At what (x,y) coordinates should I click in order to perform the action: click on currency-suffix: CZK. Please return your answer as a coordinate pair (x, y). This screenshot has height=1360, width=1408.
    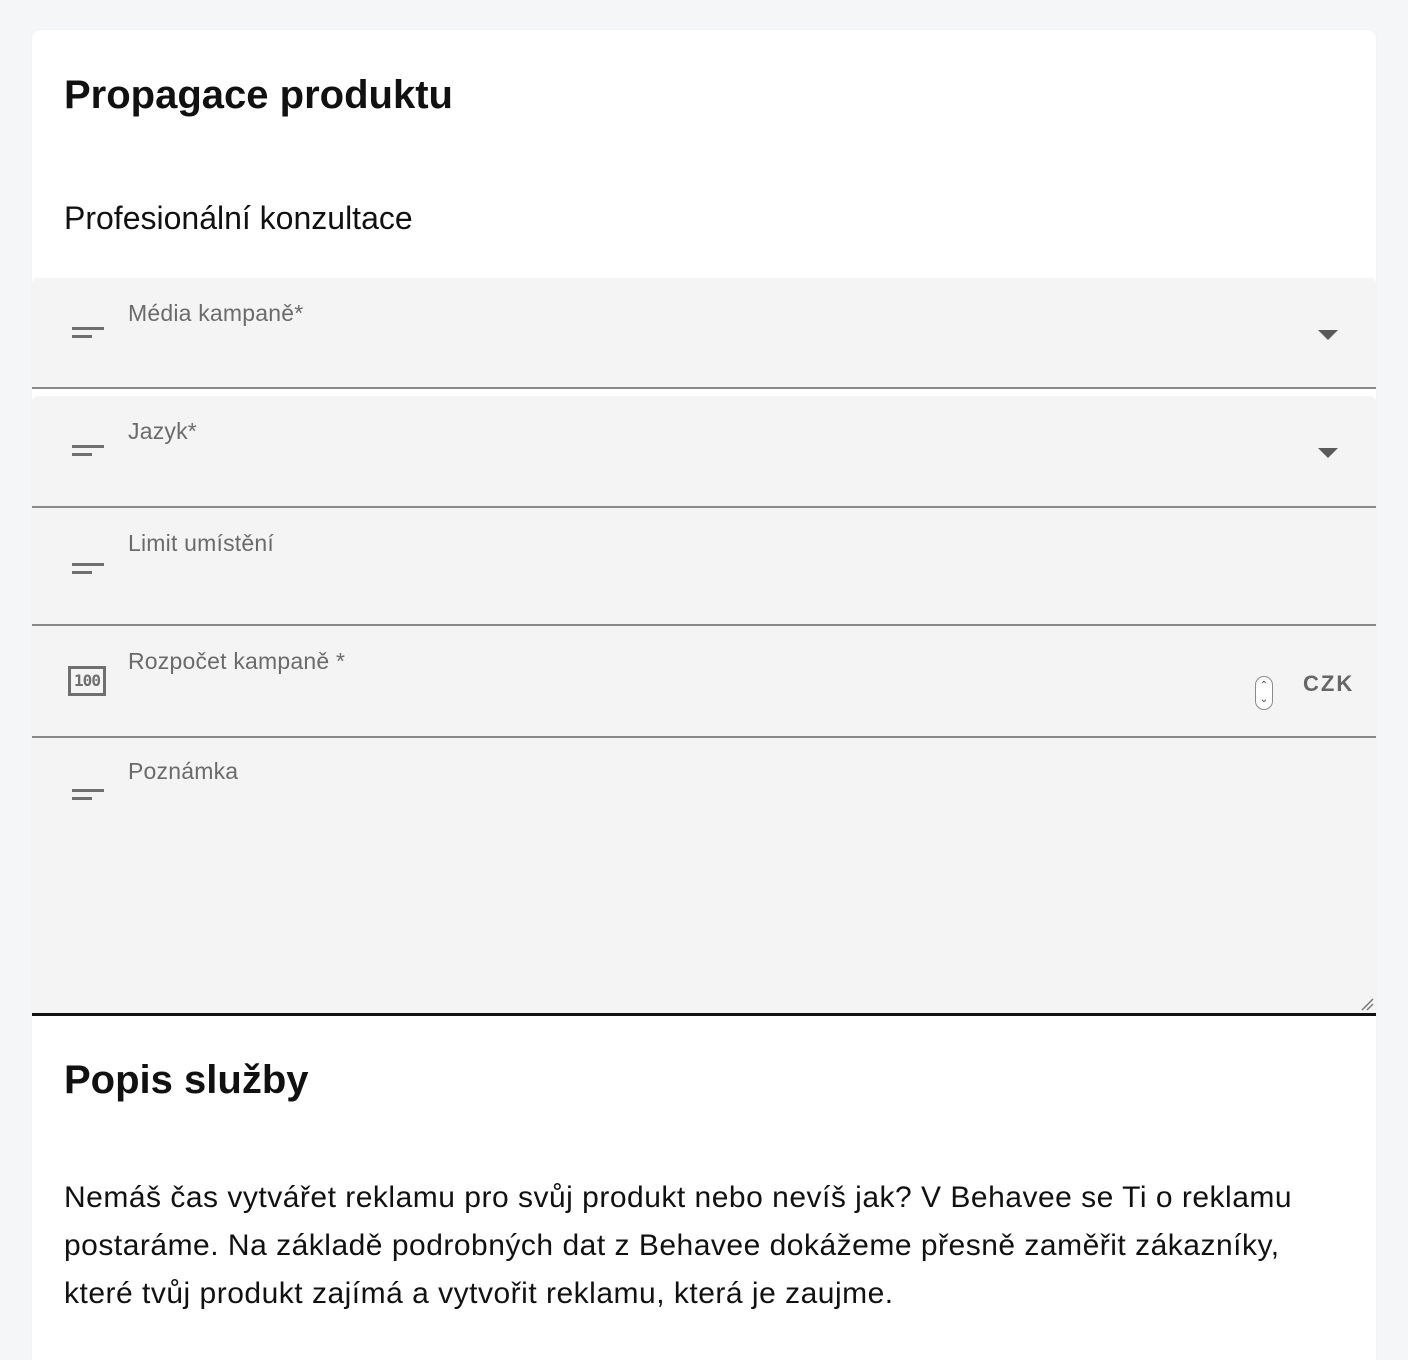
    Looking at the image, I should click on (1329, 683).